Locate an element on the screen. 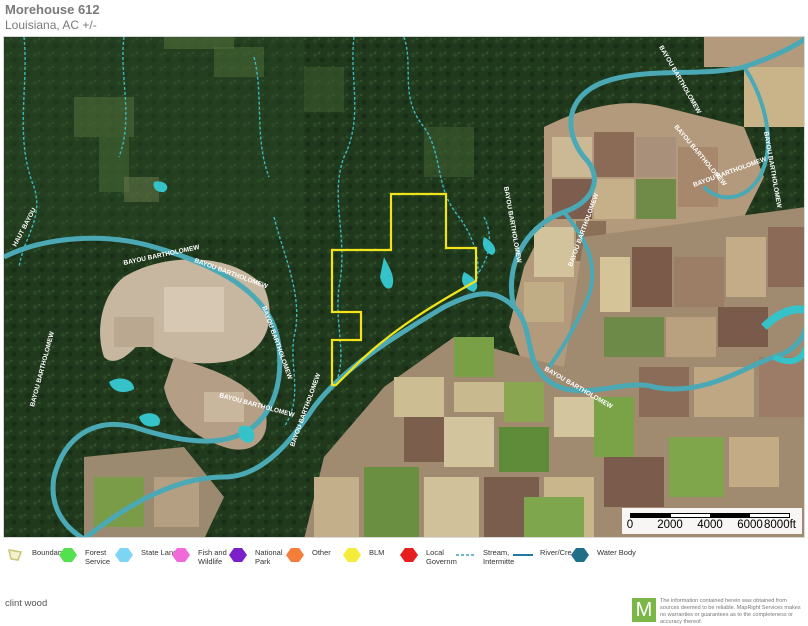 The height and width of the screenshot is (626, 808). scale-label: 2000 is located at coordinates (670, 525).